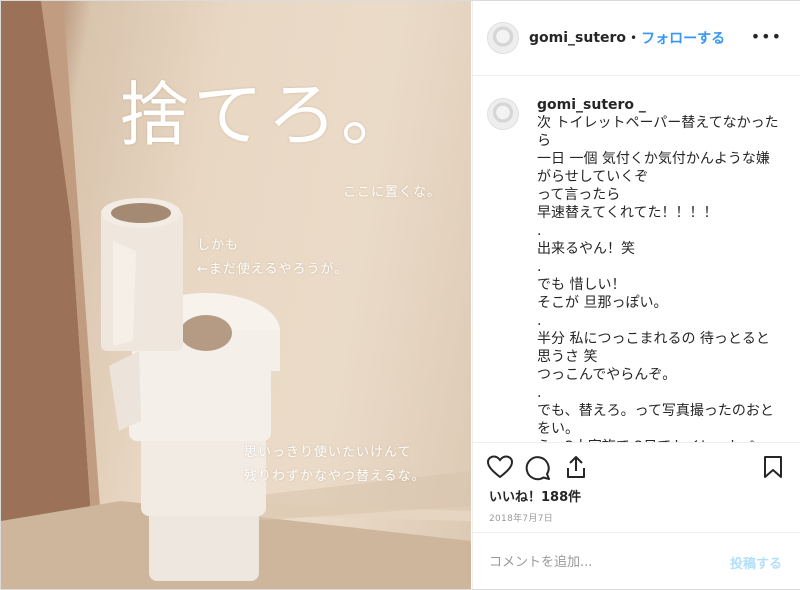 This screenshot has height=590, width=800. I want to click on photo-caption-2: しかも ←まだ使えるやろうが。, so click(273, 257).